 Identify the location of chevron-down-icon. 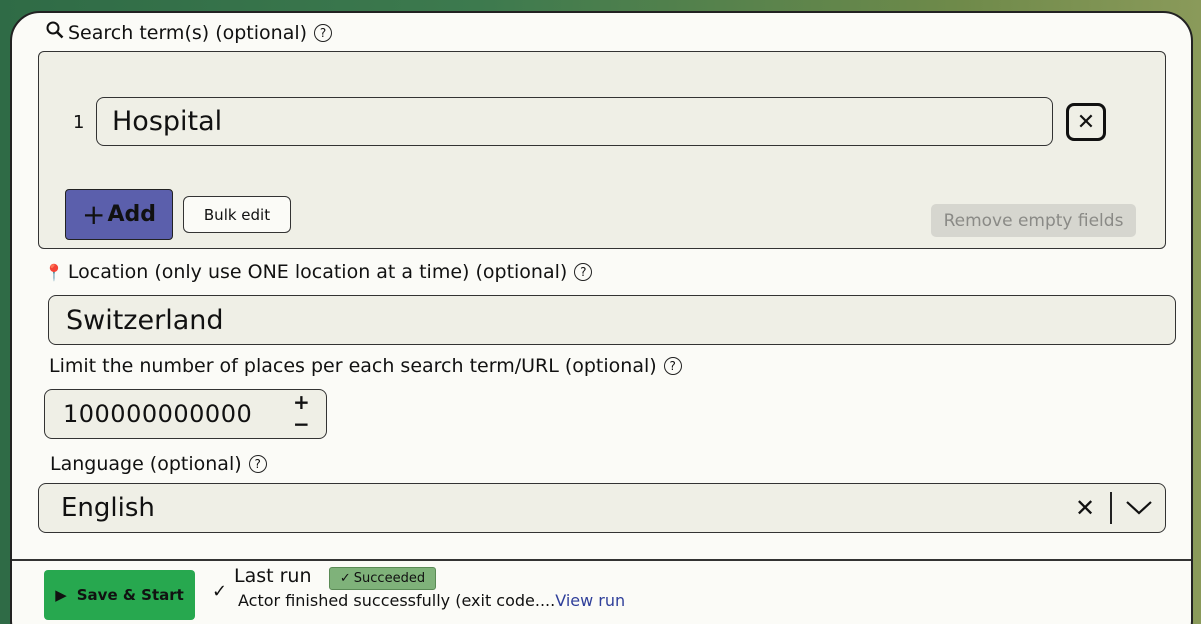
(1139, 509).